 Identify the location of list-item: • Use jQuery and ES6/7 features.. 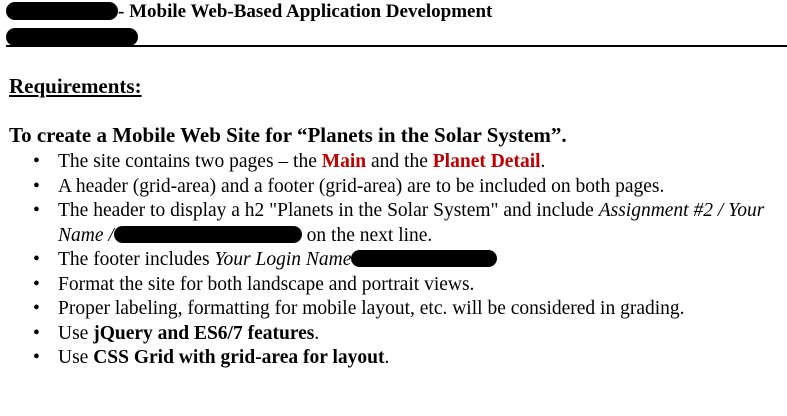
(389, 334).